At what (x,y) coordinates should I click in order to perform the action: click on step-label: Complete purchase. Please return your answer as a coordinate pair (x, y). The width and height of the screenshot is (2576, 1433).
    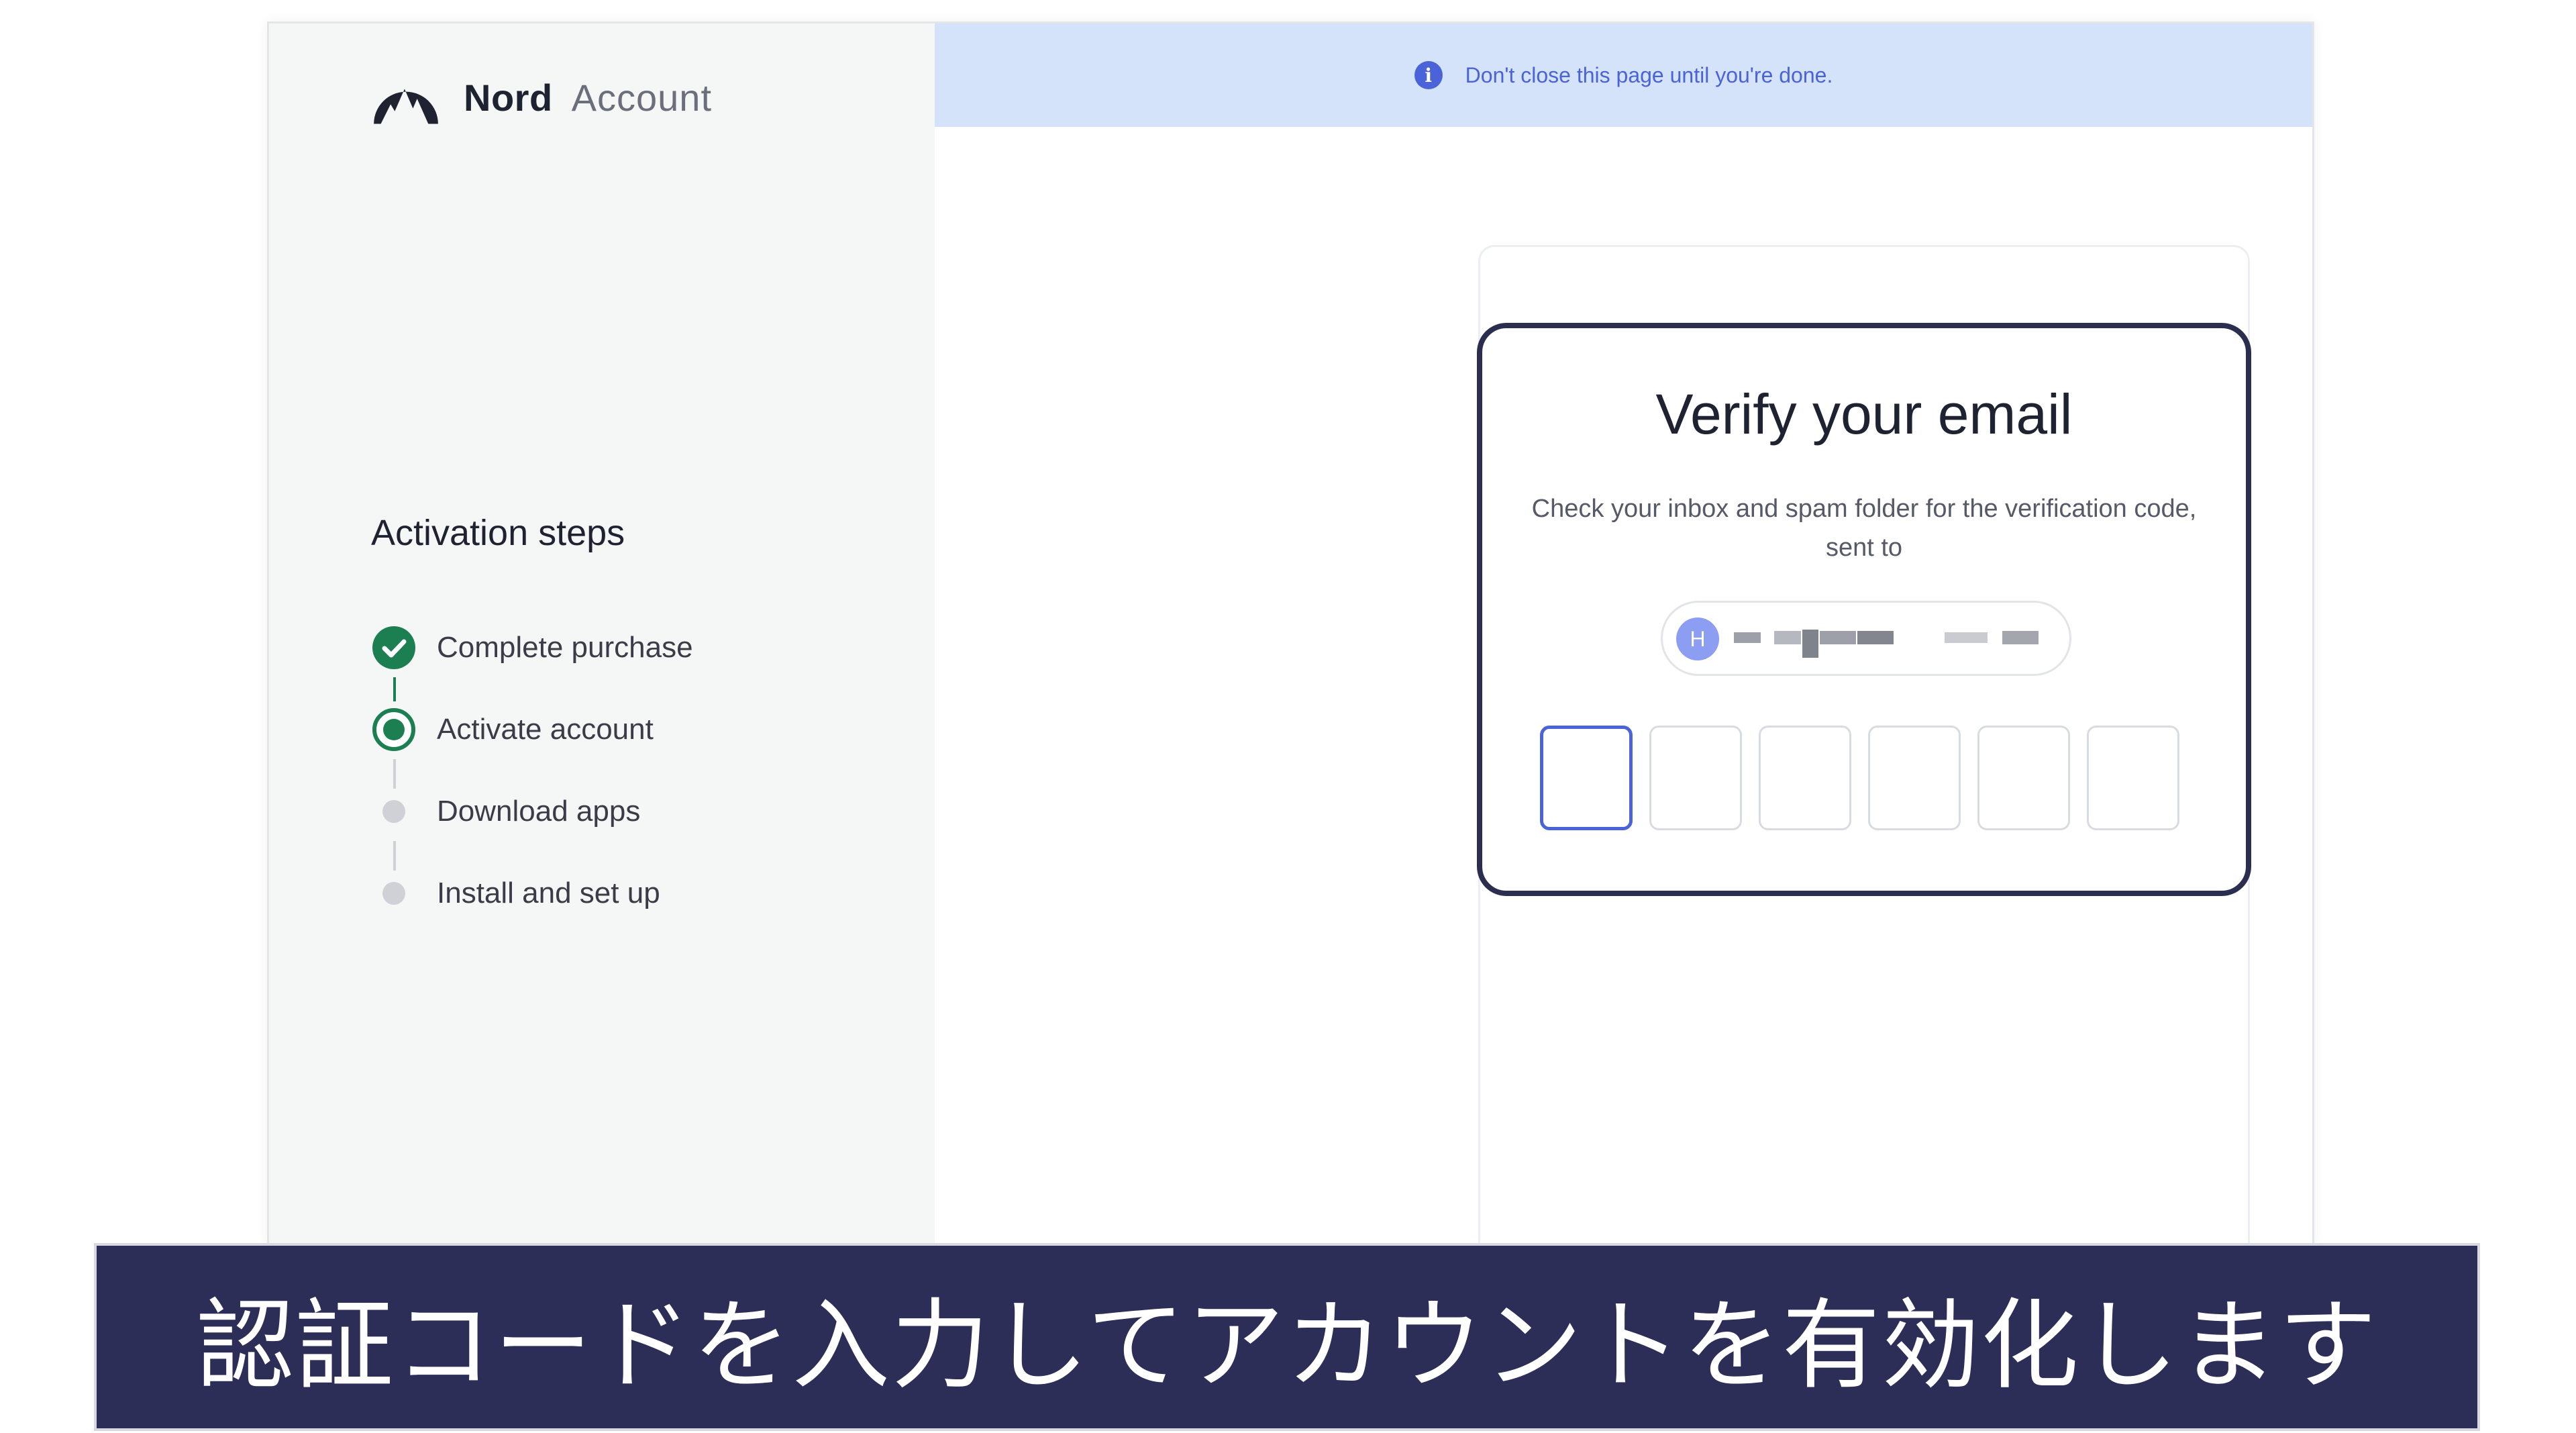
    Looking at the image, I should click on (565, 647).